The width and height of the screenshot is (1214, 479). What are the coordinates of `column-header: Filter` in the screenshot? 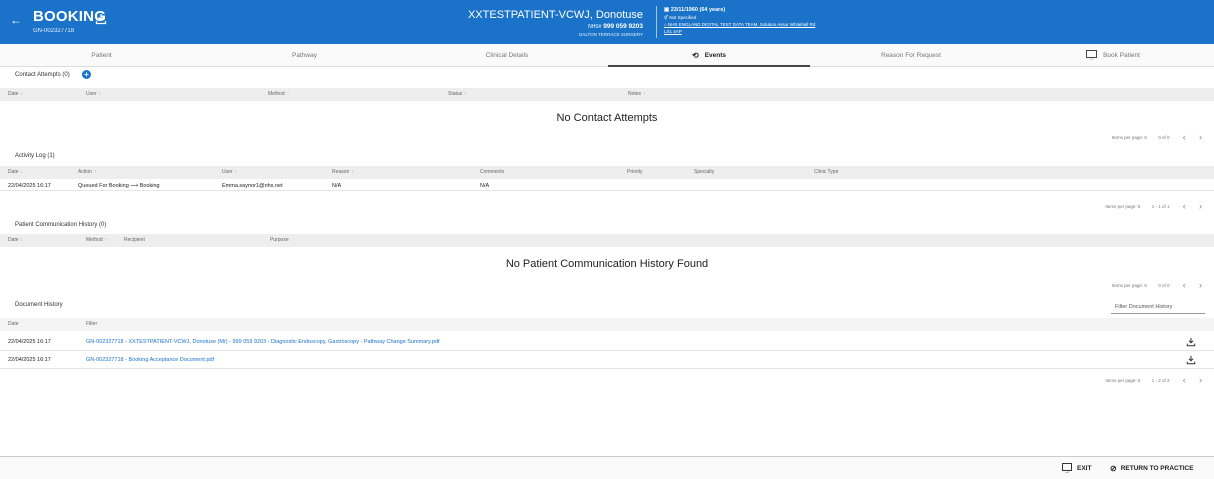 It's located at (92, 324).